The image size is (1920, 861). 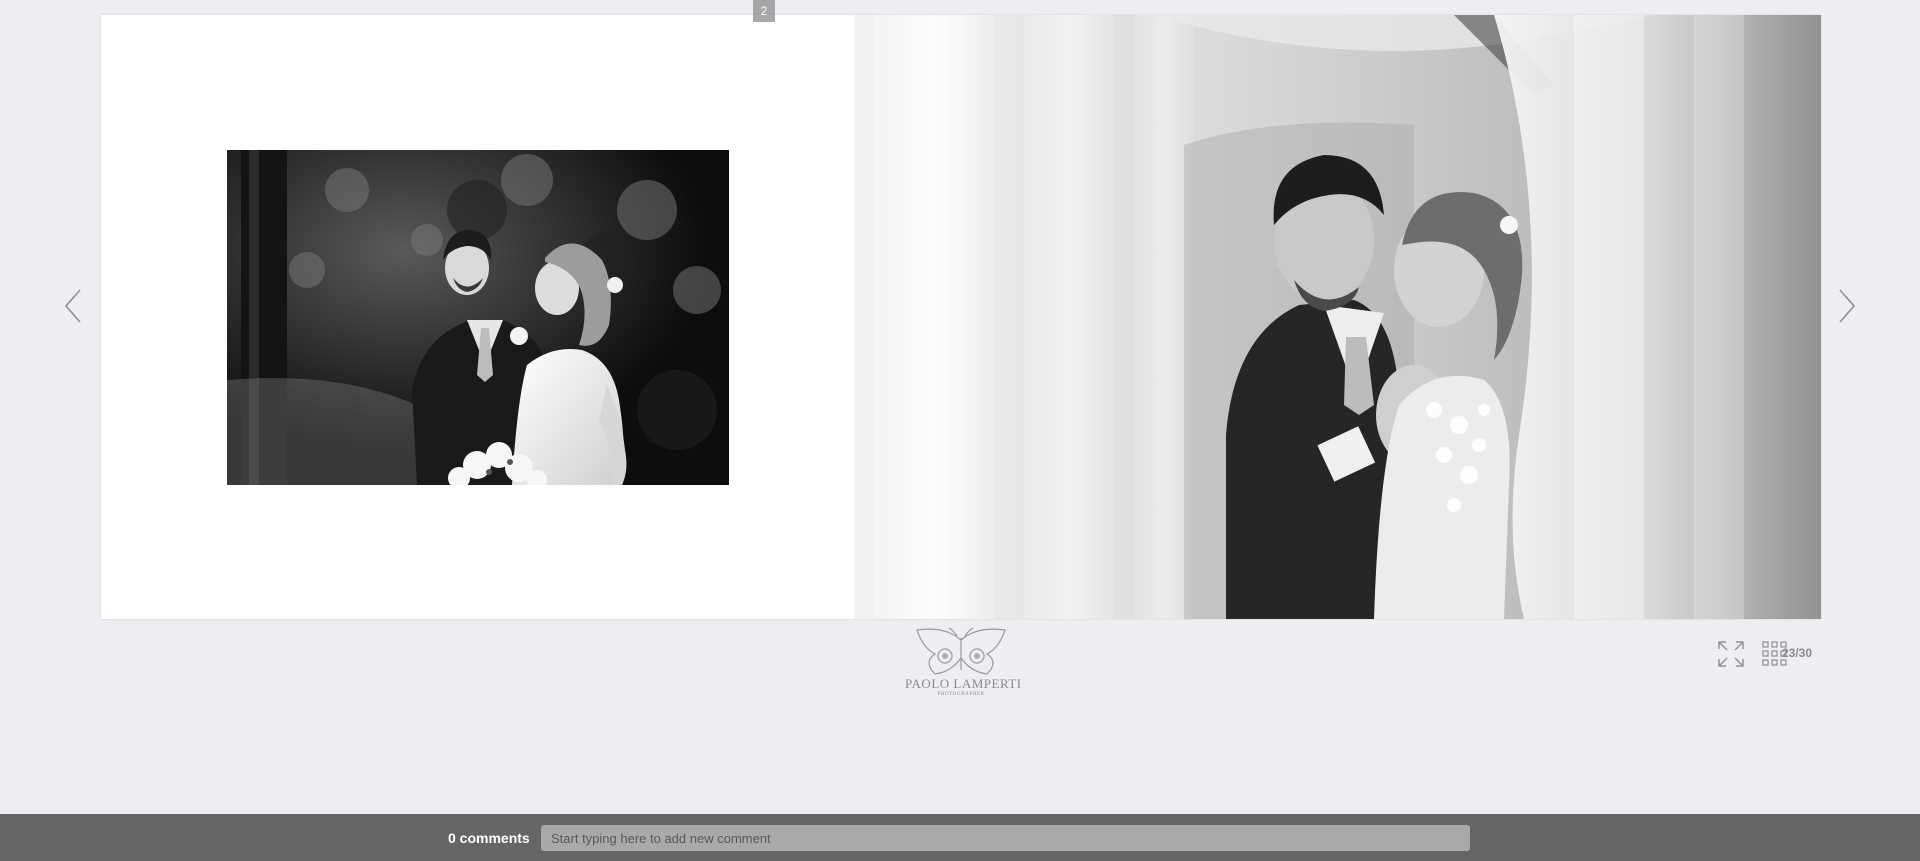 I want to click on photographer-logo: PAOLO LAMPERTI PHOTOGRAPHER, so click(x=963, y=664).